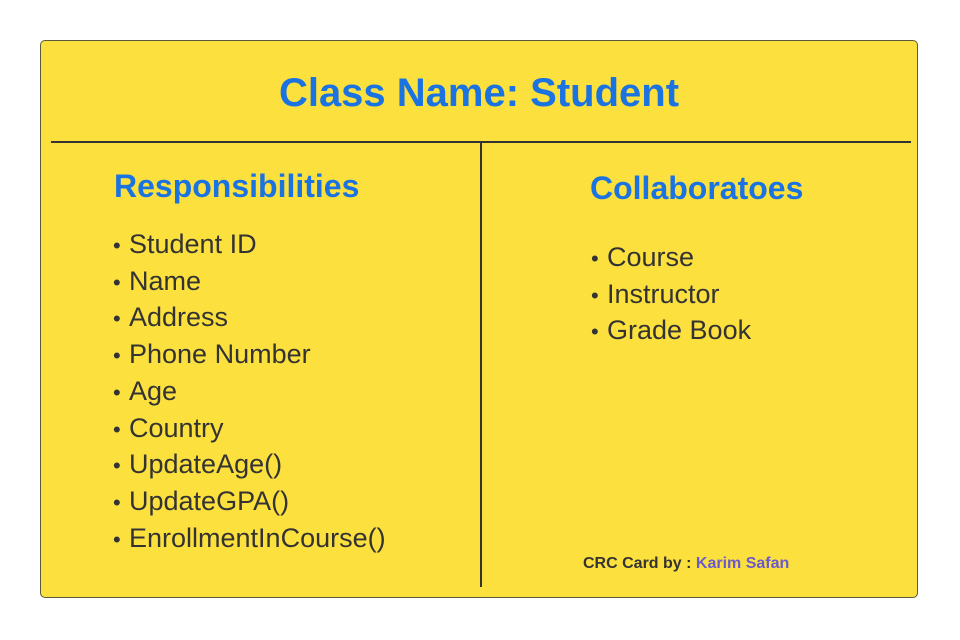 The height and width of the screenshot is (640, 960). Describe the element at coordinates (257, 537) in the screenshot. I see `responsibility-label: EnrollmentInCourse()` at that location.